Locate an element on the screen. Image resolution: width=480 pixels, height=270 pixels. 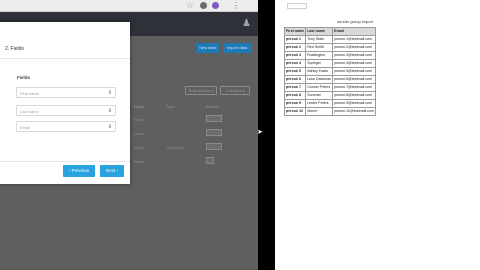
col-actions-header: Actions is located at coordinates (213, 106).